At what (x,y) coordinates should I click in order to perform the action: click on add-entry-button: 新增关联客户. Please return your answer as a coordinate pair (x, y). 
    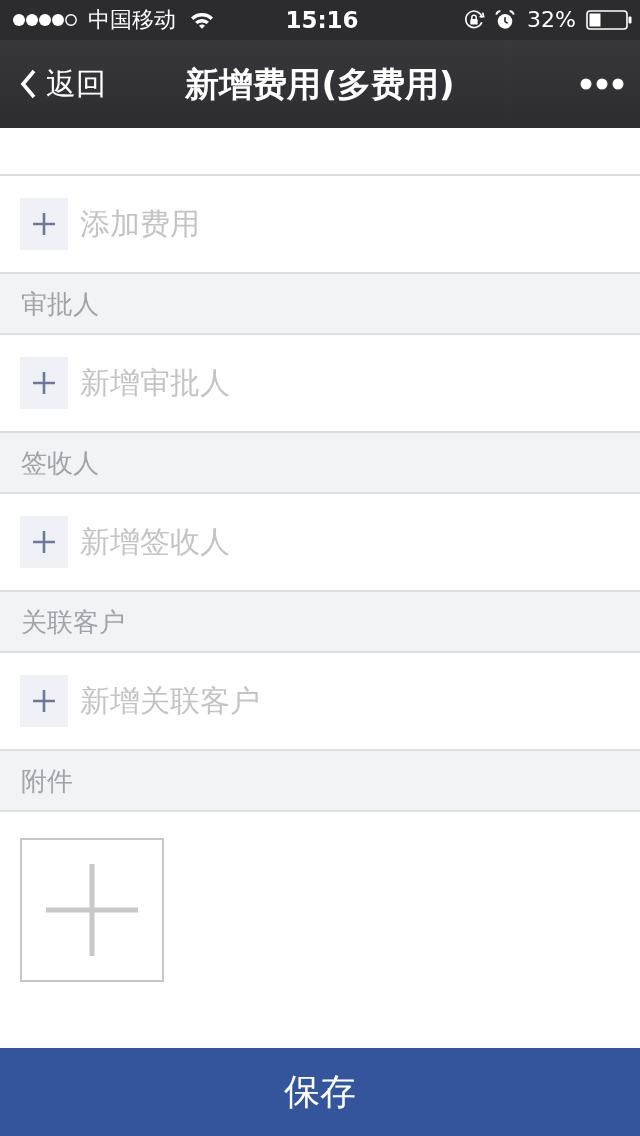
    Looking at the image, I should click on (140, 701).